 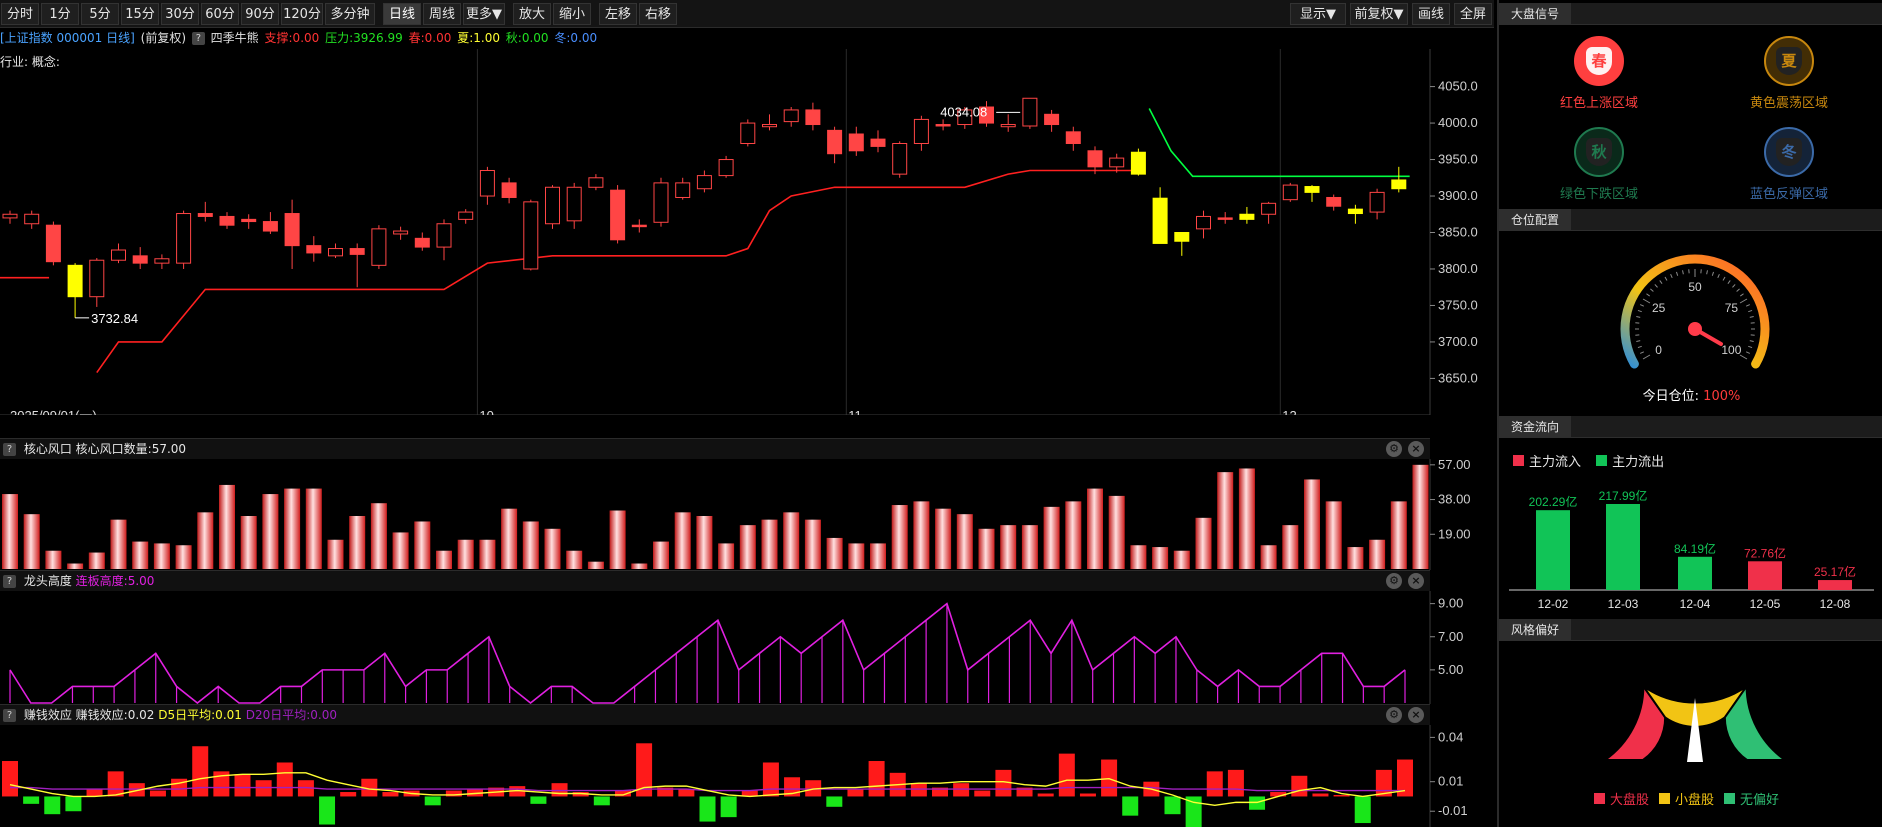 What do you see at coordinates (1431, 14) in the screenshot?
I see `toolbar-button: 画线` at bounding box center [1431, 14].